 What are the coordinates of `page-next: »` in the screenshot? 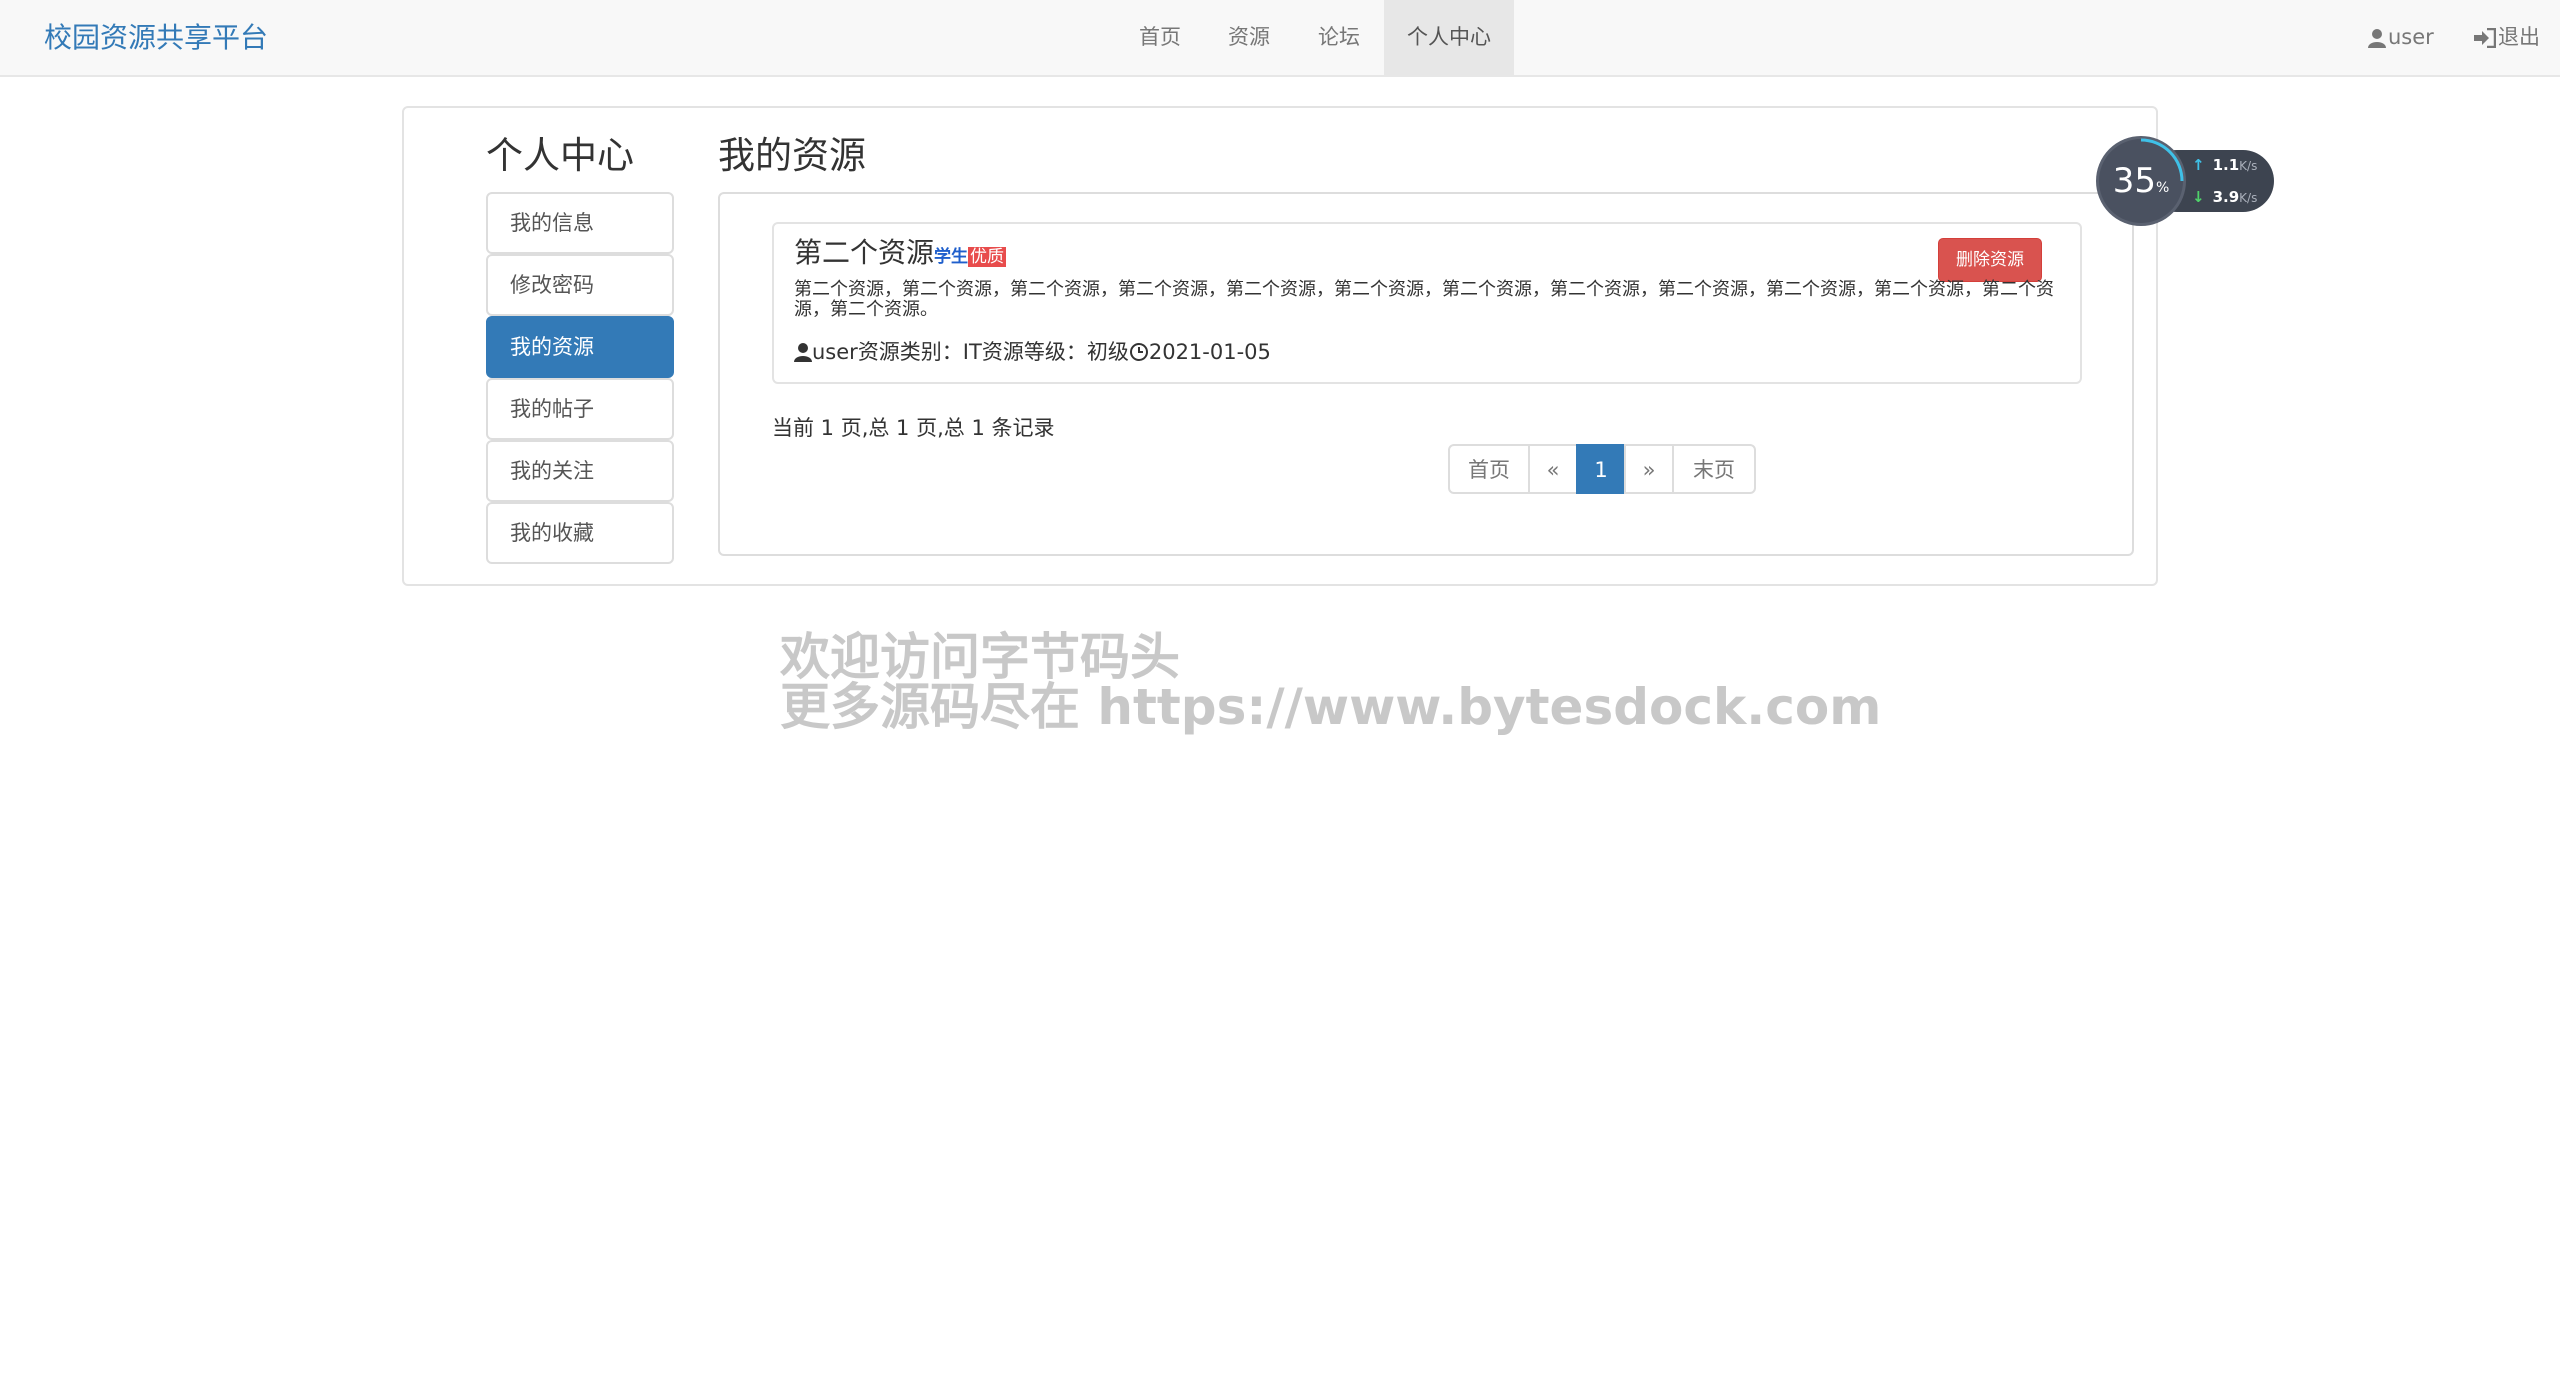 It's located at (1649, 469).